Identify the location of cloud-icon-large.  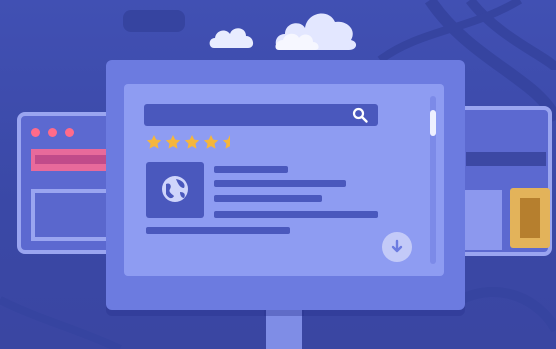
(316, 32).